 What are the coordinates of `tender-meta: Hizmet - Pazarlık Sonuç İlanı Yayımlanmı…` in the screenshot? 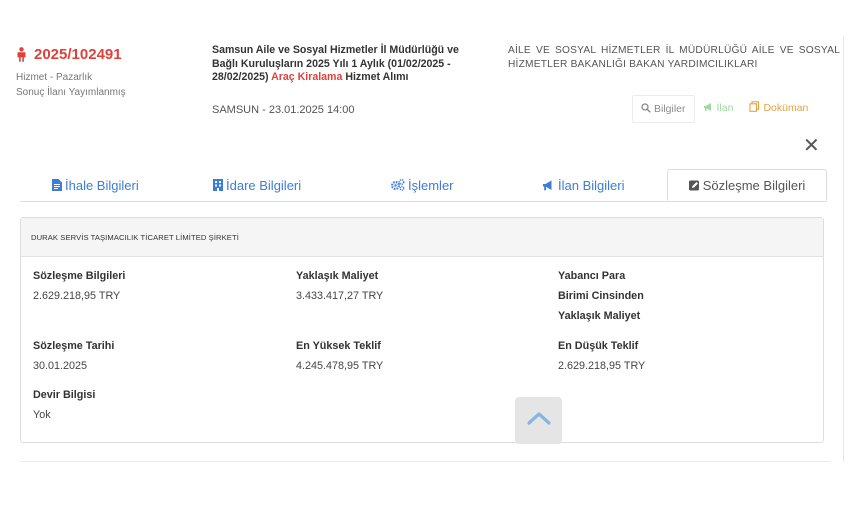 It's located at (71, 85).